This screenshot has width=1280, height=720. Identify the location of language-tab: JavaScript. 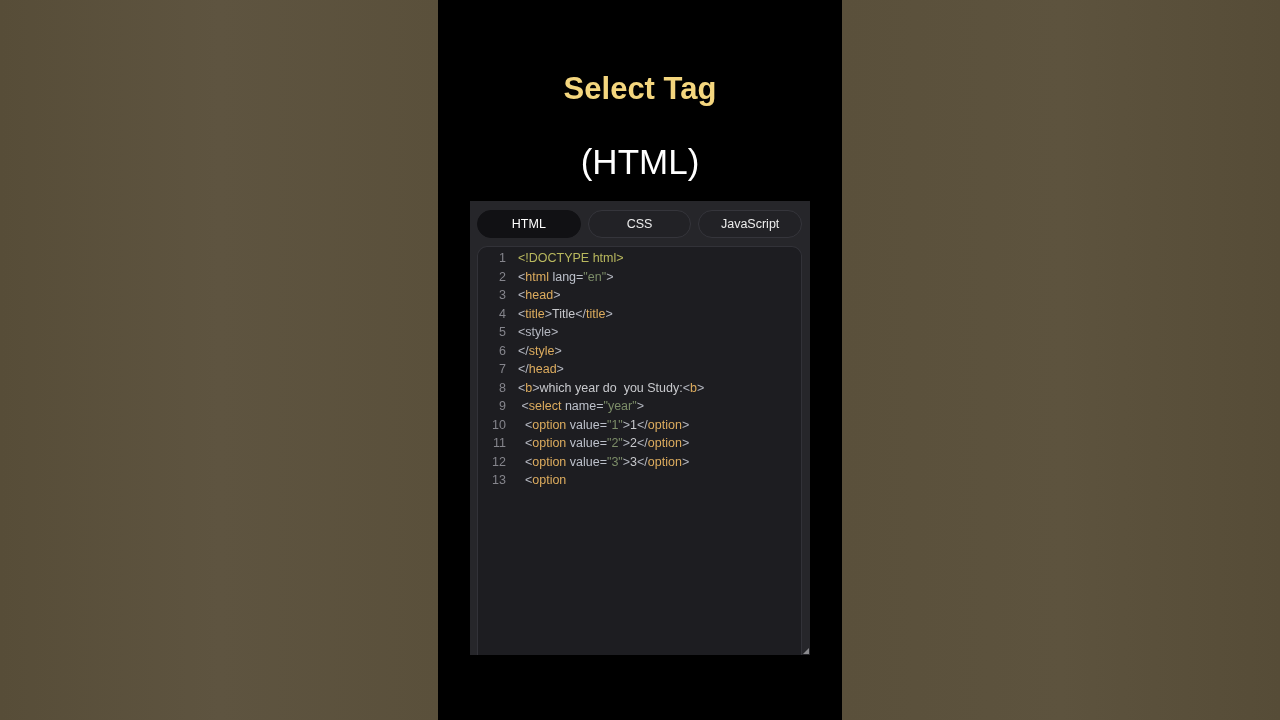
(750, 224).